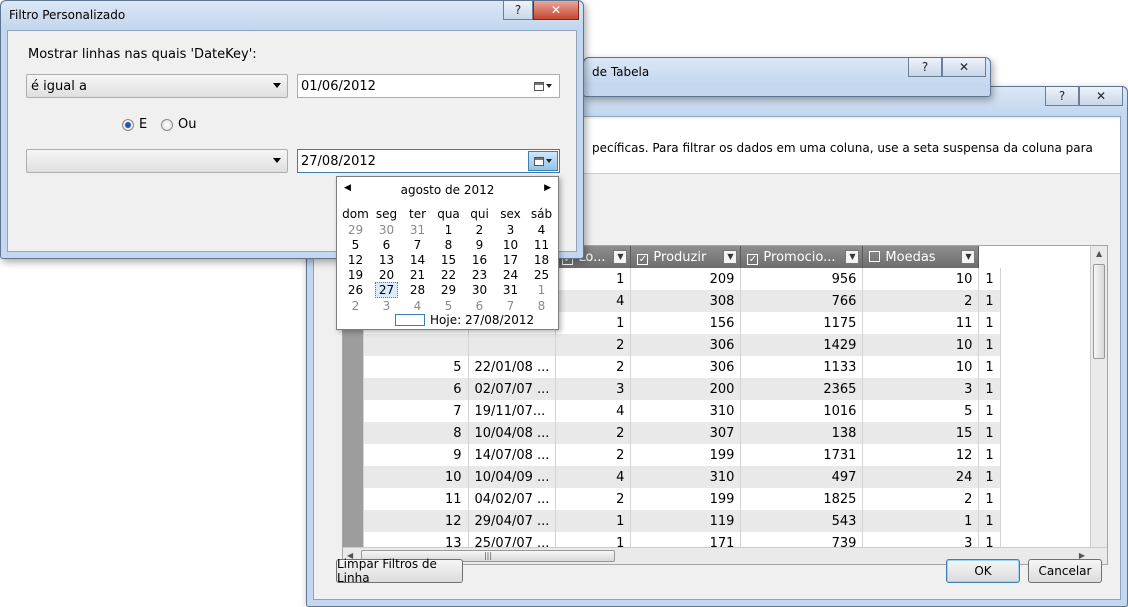 This screenshot has height=607, width=1128. I want to click on calendar-day: 13, so click(386, 259).